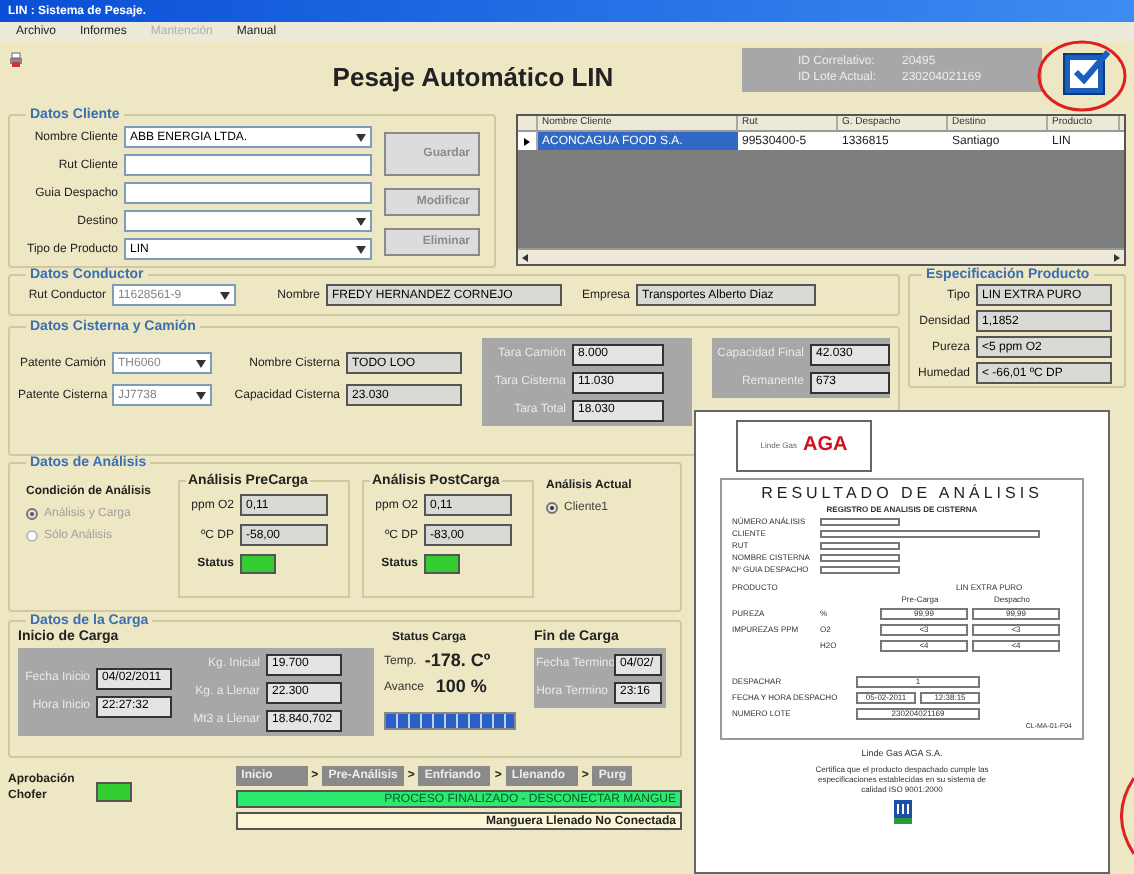 The height and width of the screenshot is (874, 1134). I want to click on row-pointer-icon, so click(527, 141).